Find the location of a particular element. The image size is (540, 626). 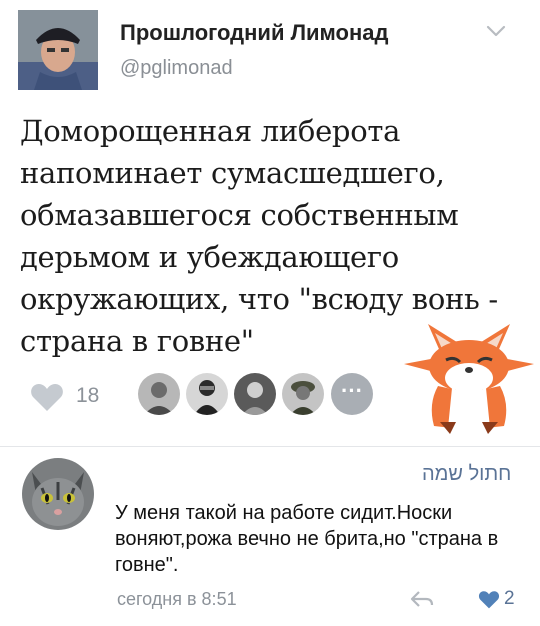

like-count: 18 is located at coordinates (88, 395).